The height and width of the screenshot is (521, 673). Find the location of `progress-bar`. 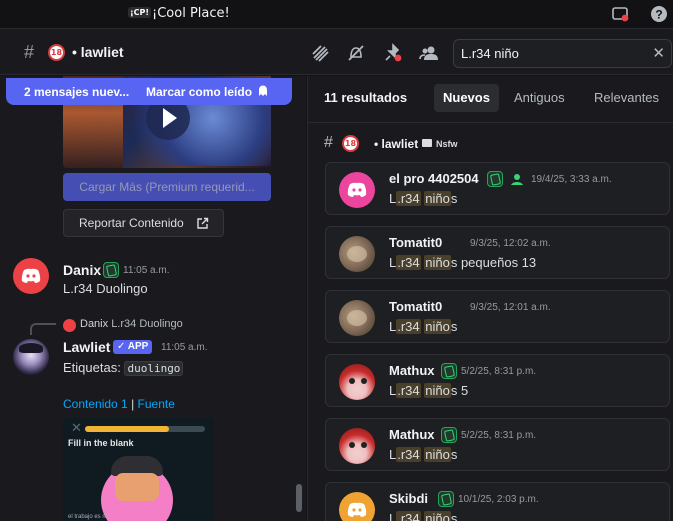

progress-bar is located at coordinates (145, 429).